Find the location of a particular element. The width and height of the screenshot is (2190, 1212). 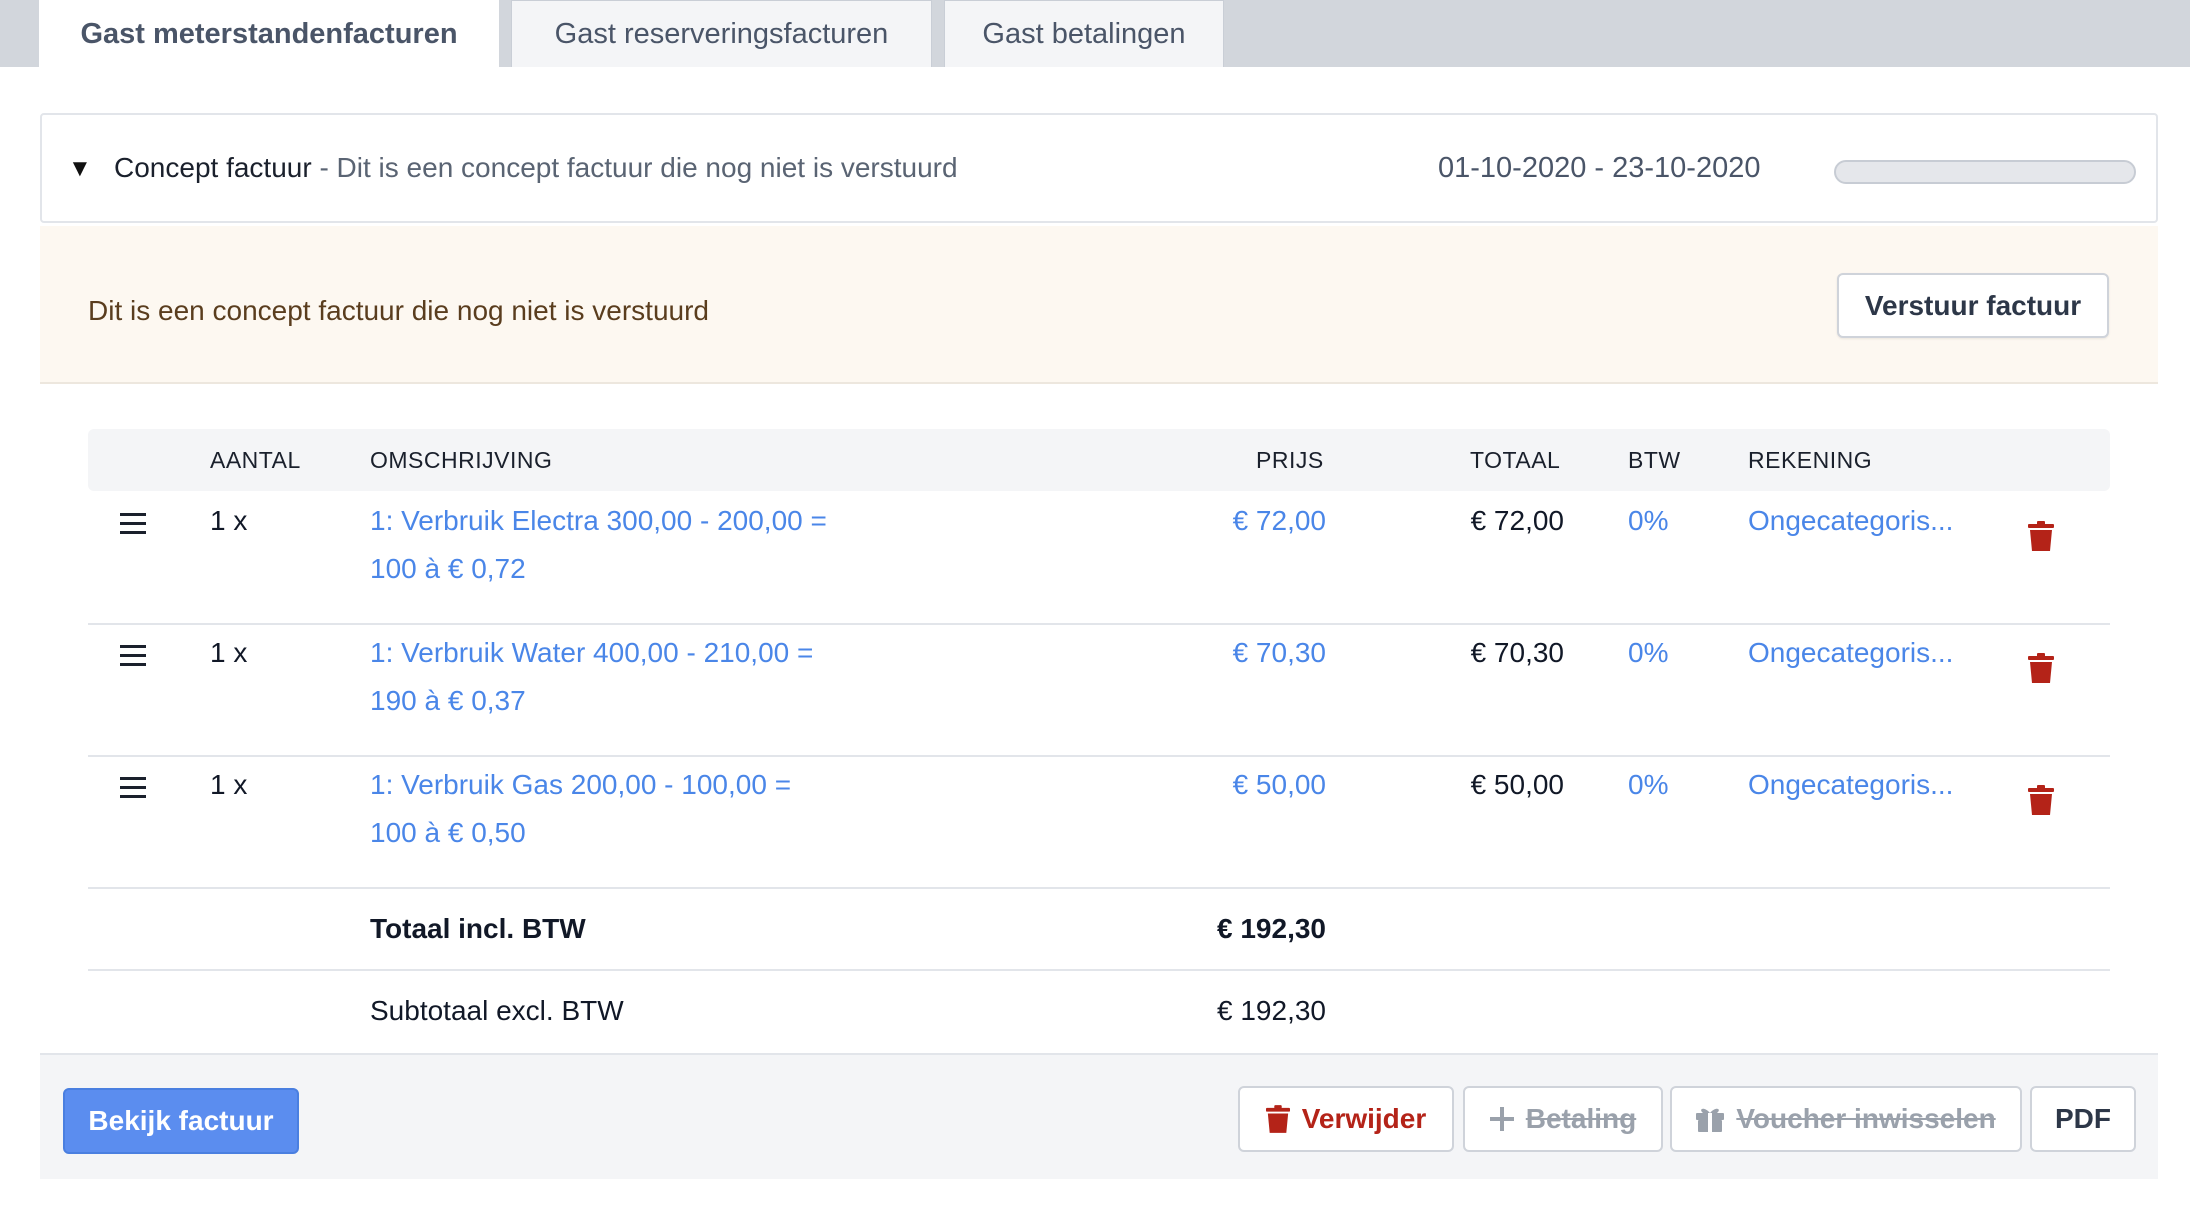

payment-button: Betaling is located at coordinates (1563, 1119).